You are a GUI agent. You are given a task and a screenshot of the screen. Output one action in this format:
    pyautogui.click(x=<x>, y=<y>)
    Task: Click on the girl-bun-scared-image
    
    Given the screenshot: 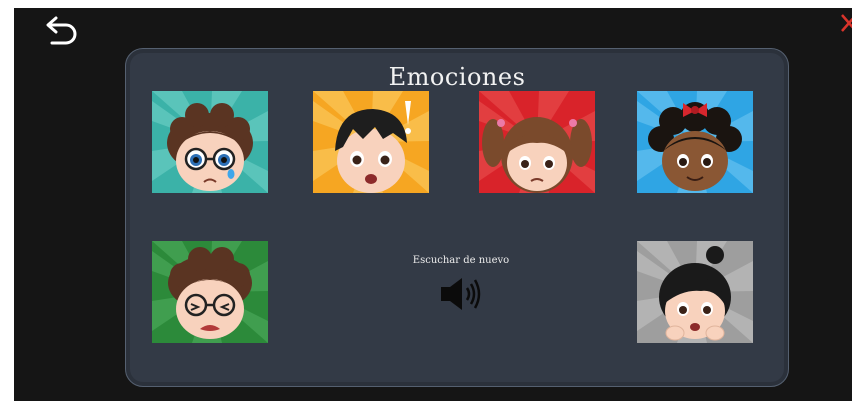 What is the action you would take?
    pyautogui.click(x=695, y=292)
    